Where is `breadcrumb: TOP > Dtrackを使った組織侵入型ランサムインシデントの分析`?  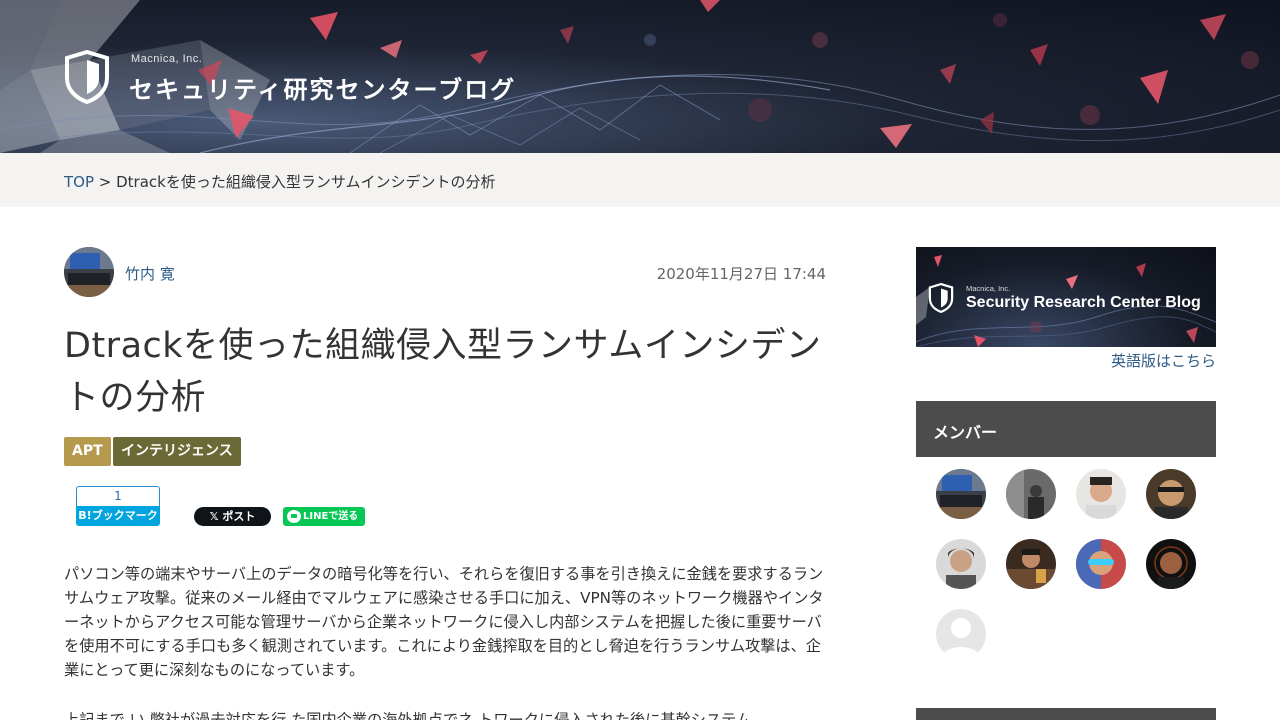 breadcrumb: TOP > Dtrackを使った組織侵入型ランサムインシデントの分析 is located at coordinates (280, 181).